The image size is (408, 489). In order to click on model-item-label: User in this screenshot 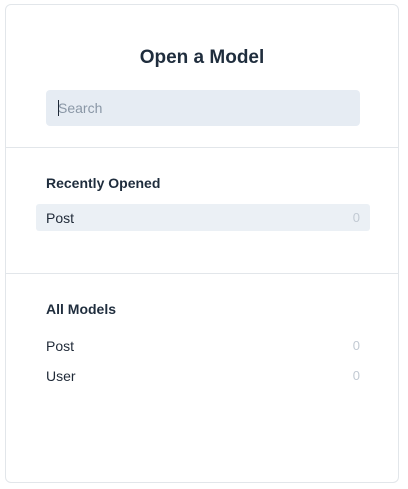, I will do `click(61, 375)`.